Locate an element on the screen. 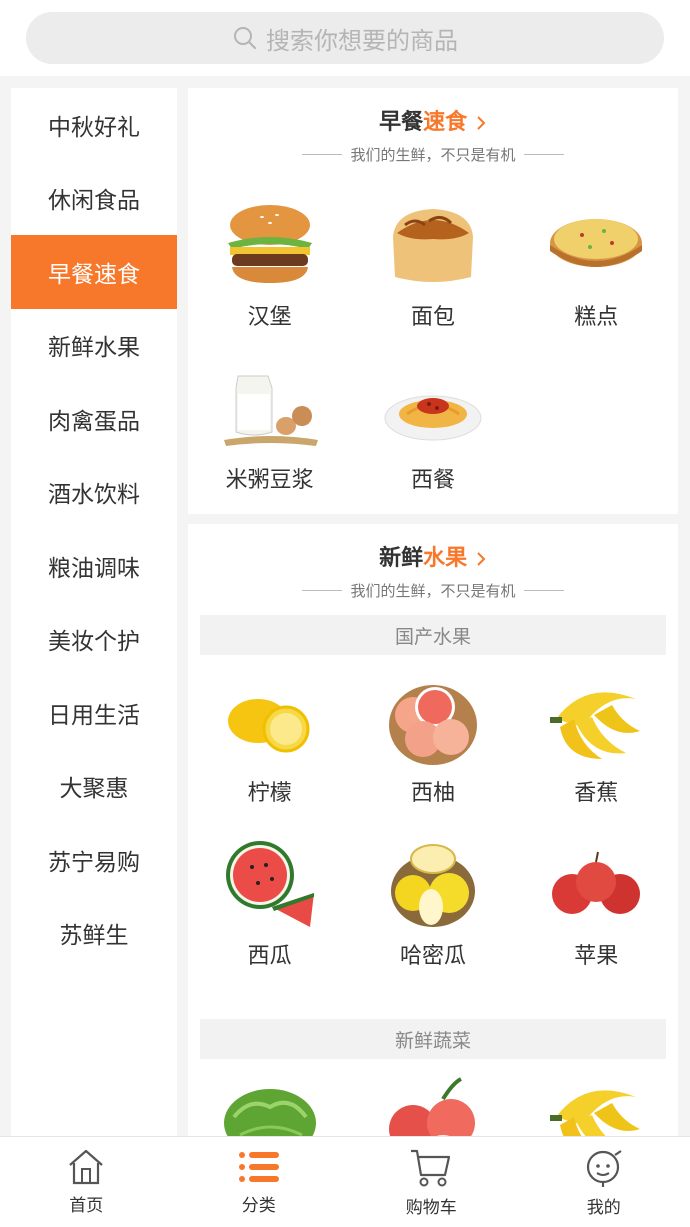 This screenshot has width=690, height=1227. sidebar-item-label: 日用生活 is located at coordinates (94, 715).